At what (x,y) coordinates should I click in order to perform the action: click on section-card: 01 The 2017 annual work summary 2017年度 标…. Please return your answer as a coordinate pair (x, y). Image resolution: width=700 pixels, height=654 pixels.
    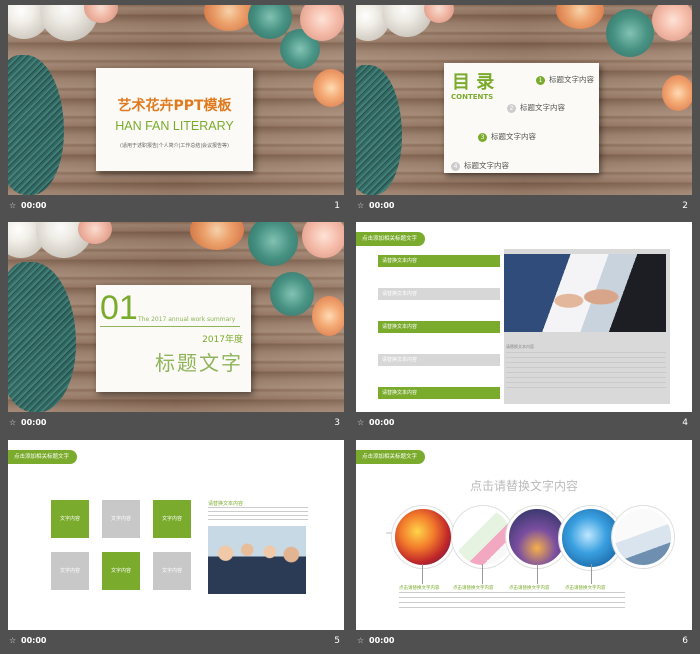
    Looking at the image, I should click on (173, 338).